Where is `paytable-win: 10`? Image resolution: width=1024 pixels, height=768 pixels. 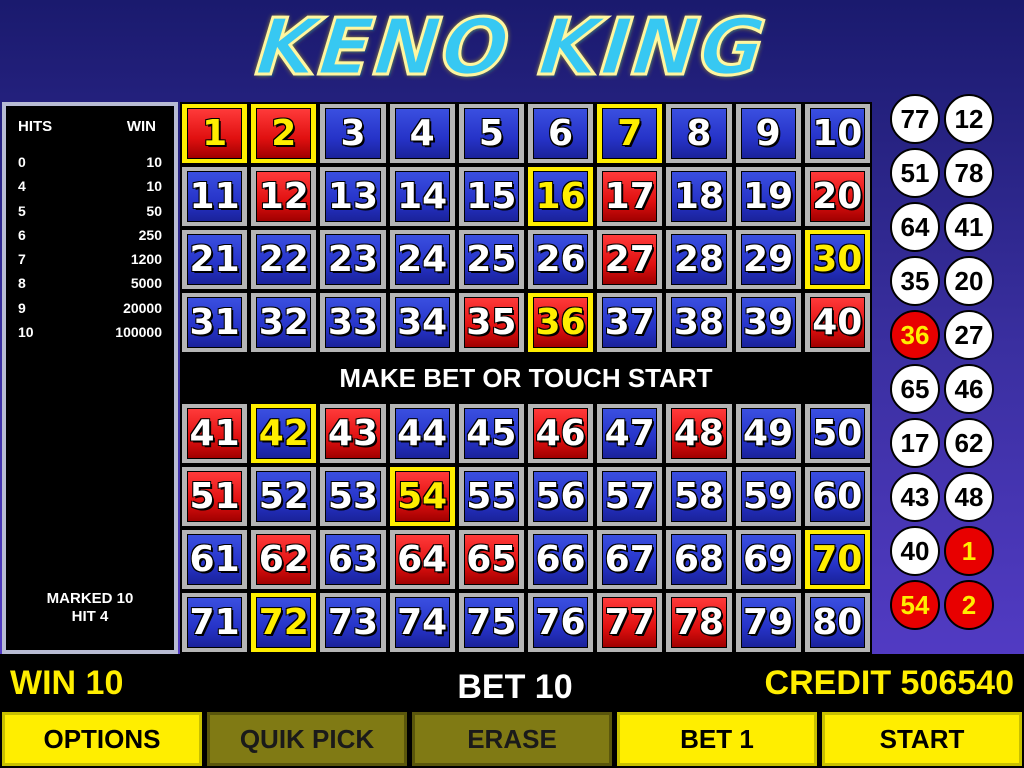
paytable-win: 10 is located at coordinates (154, 186).